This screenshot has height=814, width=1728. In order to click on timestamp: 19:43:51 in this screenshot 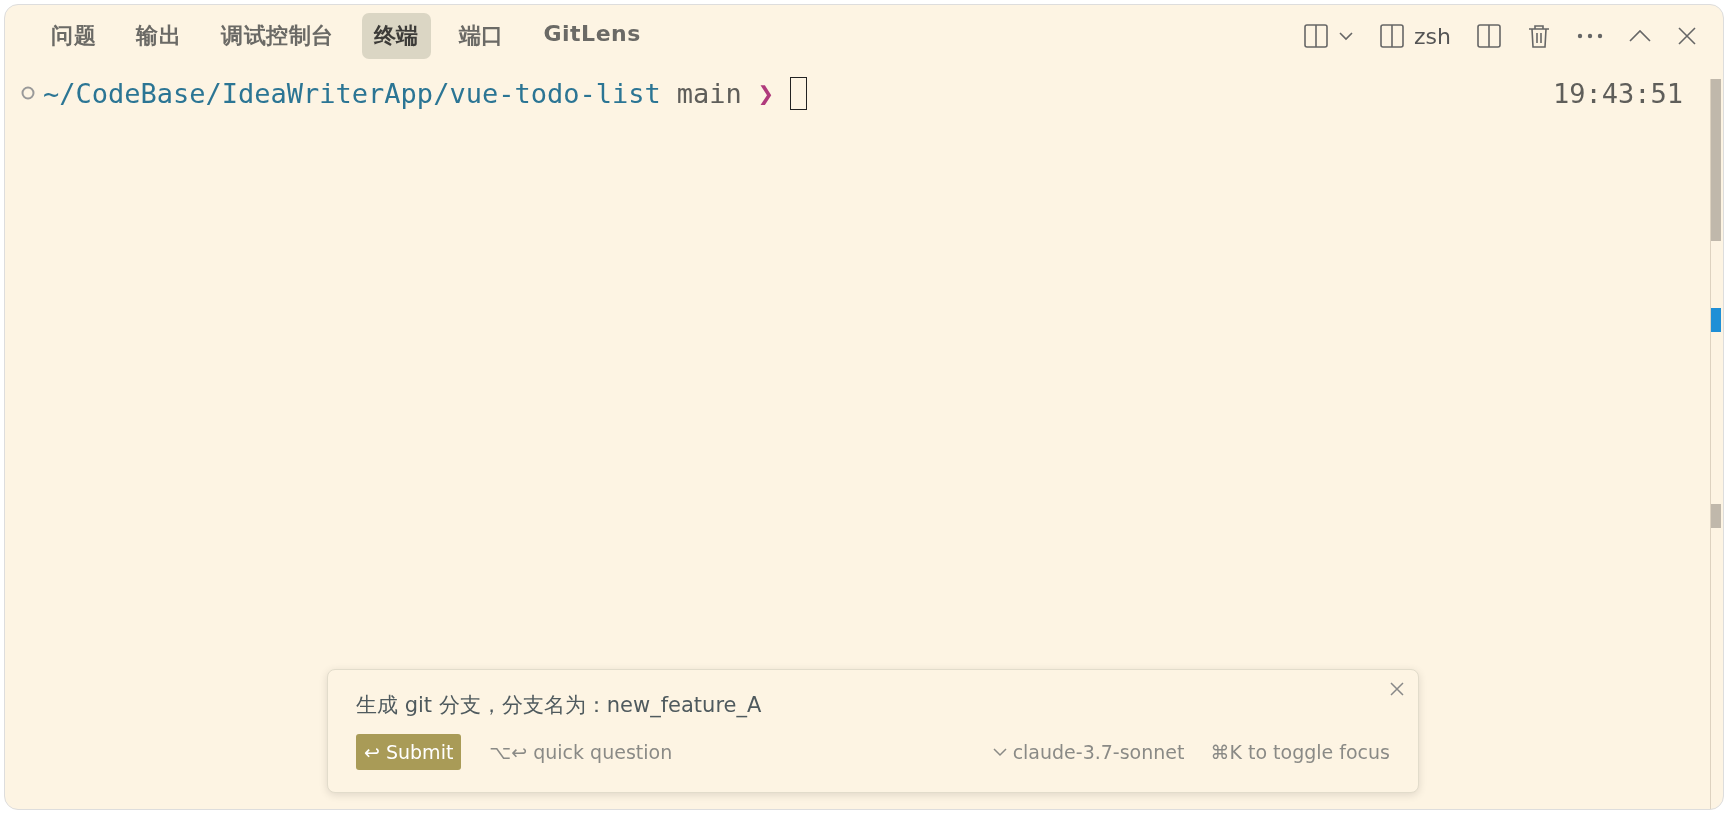, I will do `click(1617, 93)`.